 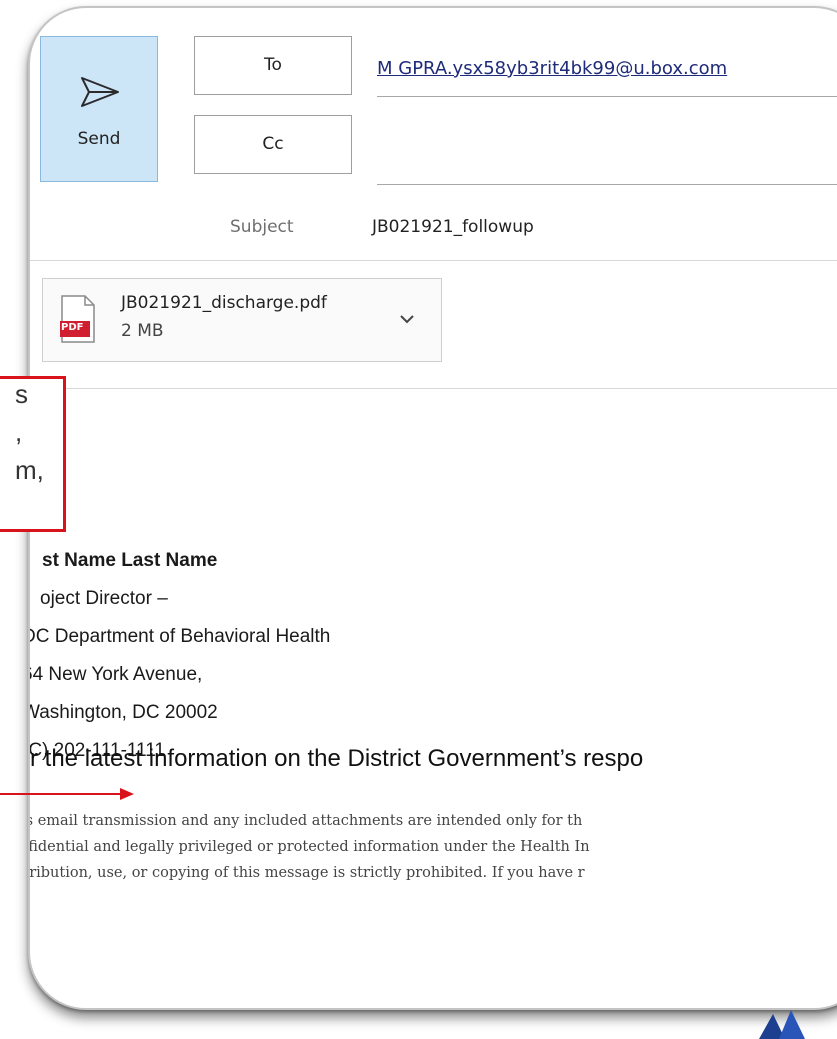 What do you see at coordinates (262, 227) in the screenshot?
I see `subject-label: Subject` at bounding box center [262, 227].